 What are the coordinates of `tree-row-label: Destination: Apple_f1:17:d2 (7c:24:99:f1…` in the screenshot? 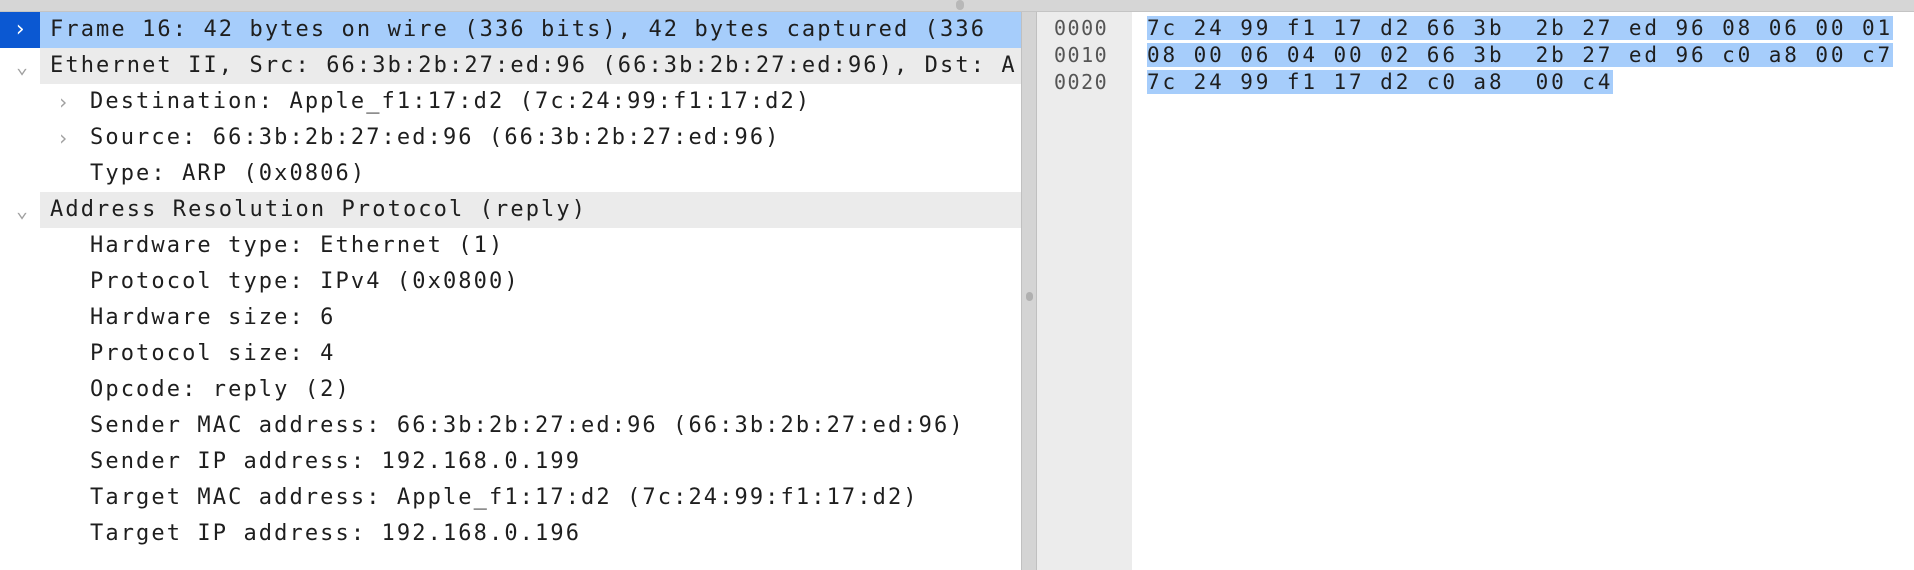 It's located at (451, 101).